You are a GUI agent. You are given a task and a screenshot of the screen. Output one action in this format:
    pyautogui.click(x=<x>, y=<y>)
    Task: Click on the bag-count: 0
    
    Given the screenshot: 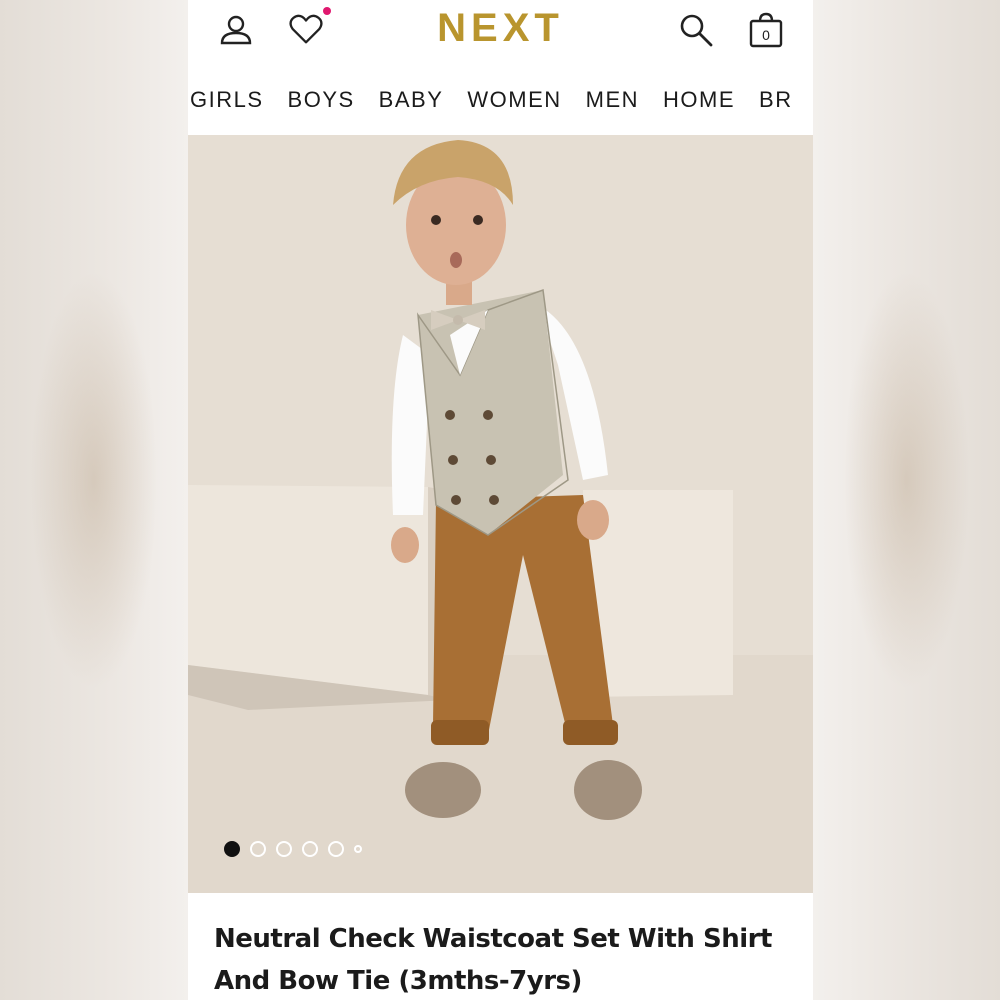 What is the action you would take?
    pyautogui.click(x=766, y=35)
    